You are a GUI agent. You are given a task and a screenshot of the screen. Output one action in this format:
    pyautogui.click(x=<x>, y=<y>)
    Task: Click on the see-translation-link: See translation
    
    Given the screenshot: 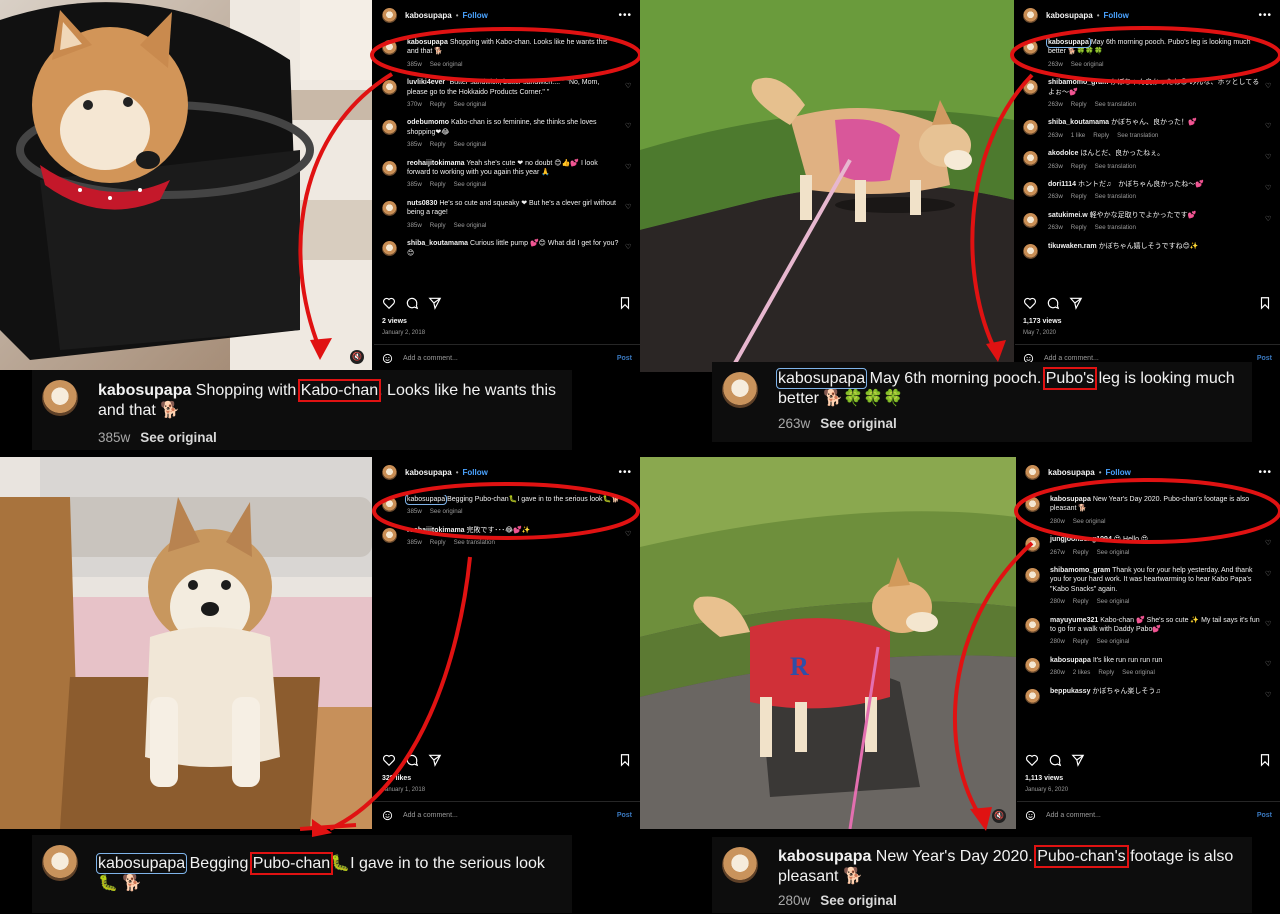 What is the action you would take?
    pyautogui.click(x=1115, y=166)
    